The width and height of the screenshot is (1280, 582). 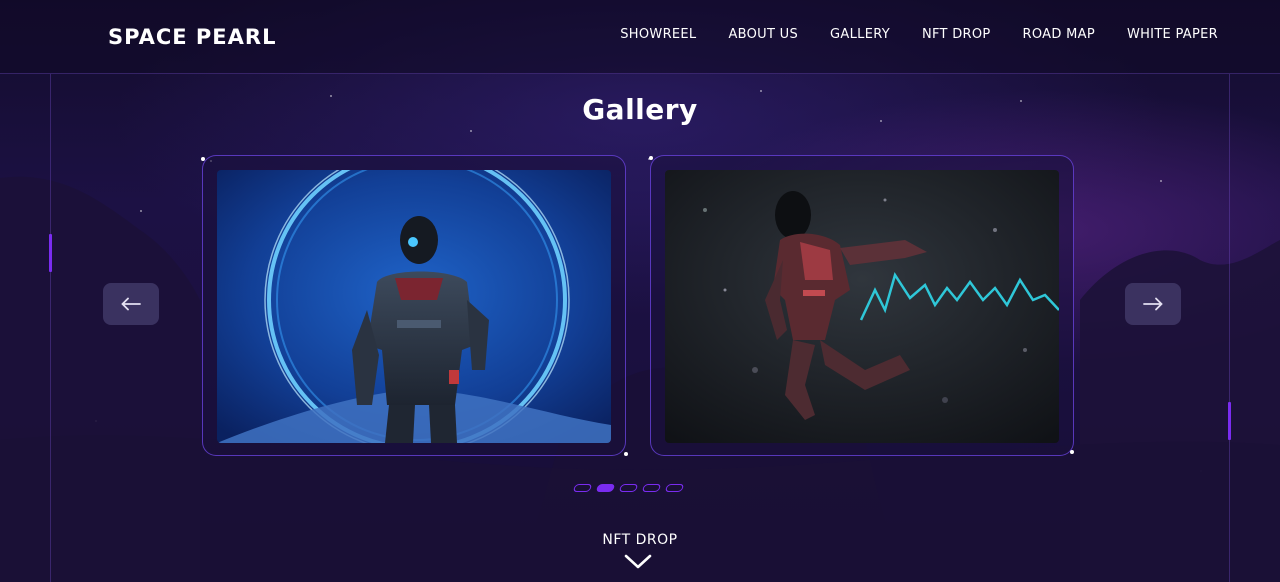 I want to click on nav-road-map: ROAD MAP, so click(x=1059, y=34).